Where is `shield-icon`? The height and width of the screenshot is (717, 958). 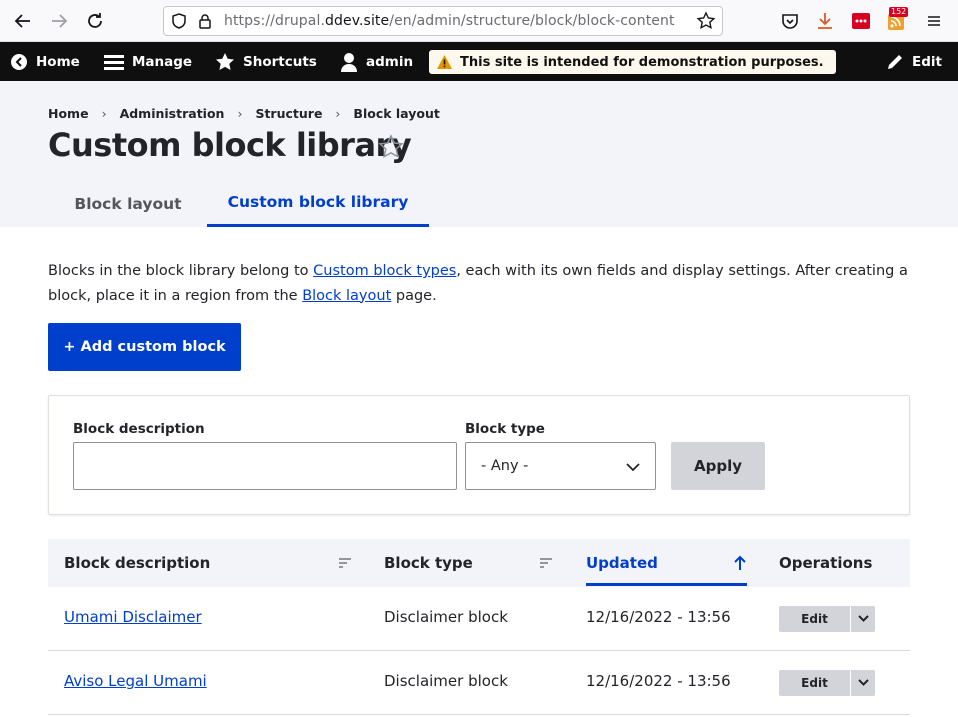 shield-icon is located at coordinates (179, 21).